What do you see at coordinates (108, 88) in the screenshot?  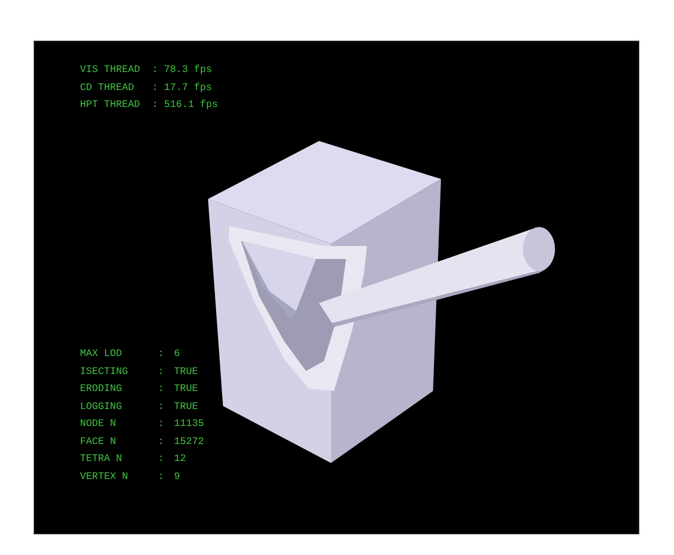 I see `stat-label: CD THREAD` at bounding box center [108, 88].